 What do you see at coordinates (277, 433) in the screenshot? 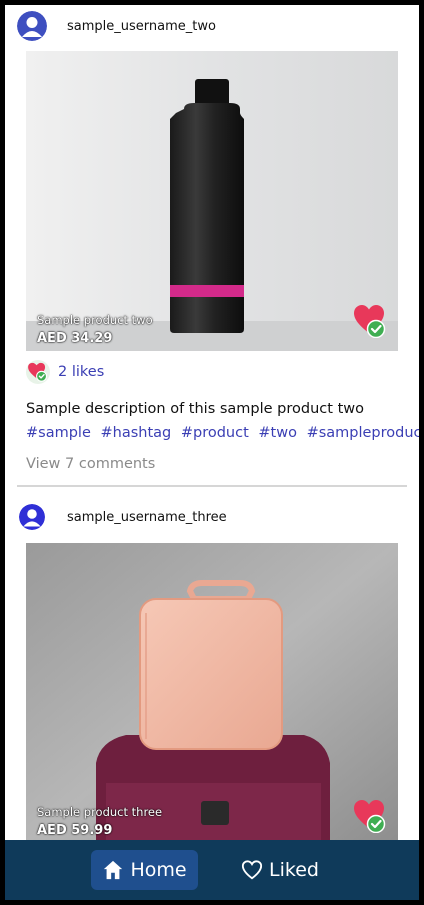
I see `hashtag: #two` at bounding box center [277, 433].